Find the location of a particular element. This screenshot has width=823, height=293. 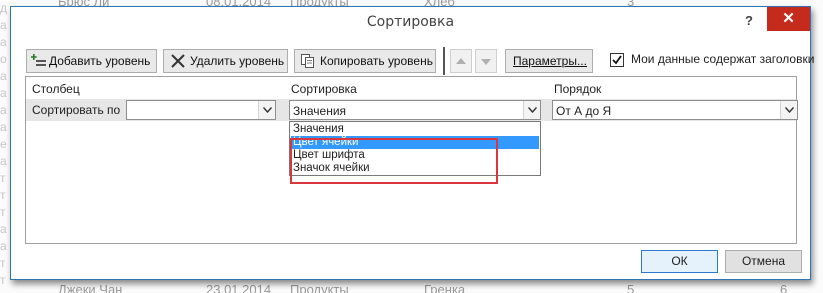

close-button: ✕ is located at coordinates (788, 19).